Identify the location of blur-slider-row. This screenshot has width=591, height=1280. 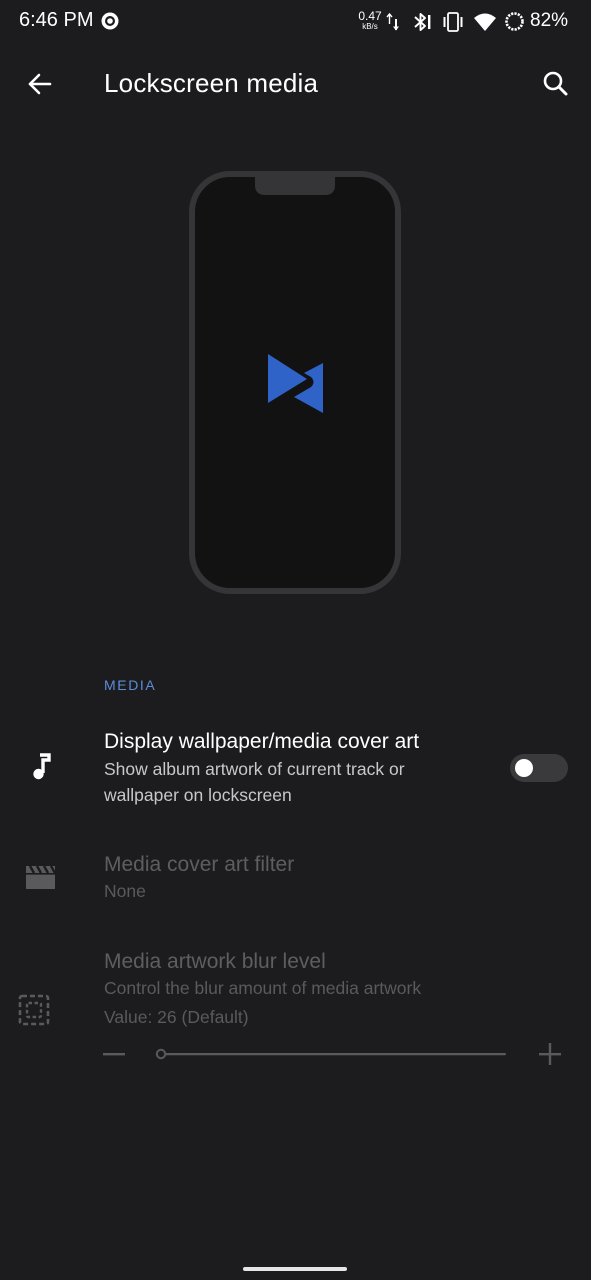
(335, 1054).